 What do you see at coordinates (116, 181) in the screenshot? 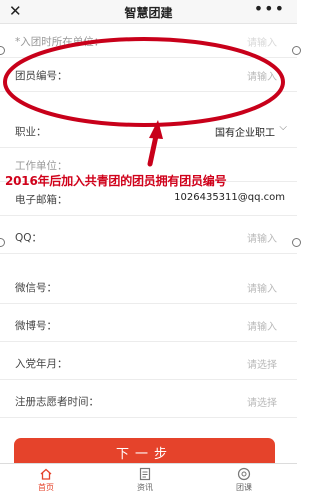
I see `annotation-caption: 2016年后加入共青团的团员拥有团员编号` at bounding box center [116, 181].